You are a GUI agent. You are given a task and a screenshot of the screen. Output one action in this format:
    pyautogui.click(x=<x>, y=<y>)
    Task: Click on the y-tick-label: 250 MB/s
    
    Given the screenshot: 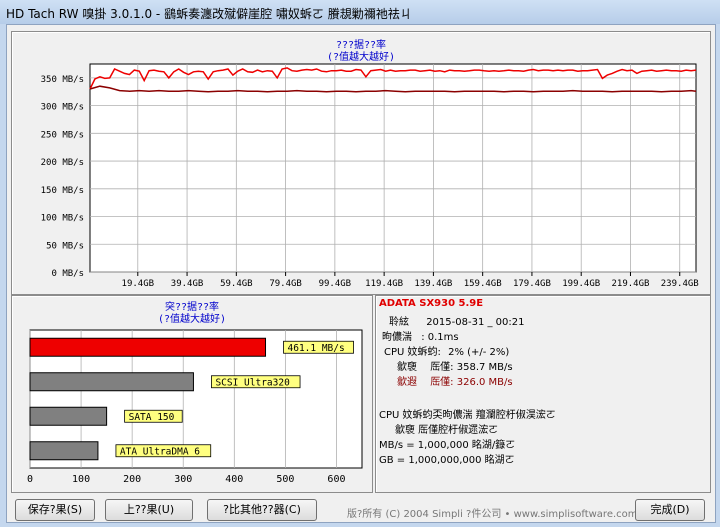 What is the action you would take?
    pyautogui.click(x=62, y=135)
    